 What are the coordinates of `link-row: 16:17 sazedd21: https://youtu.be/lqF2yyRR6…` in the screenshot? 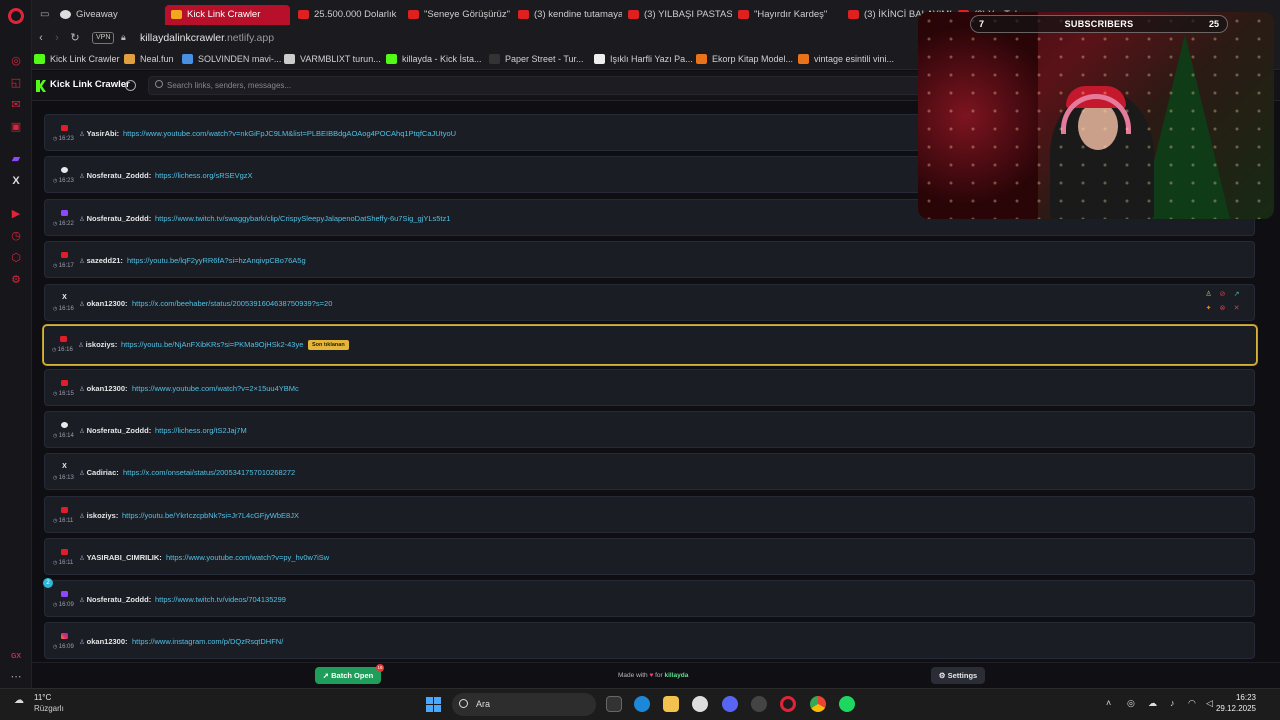 It's located at (649, 259).